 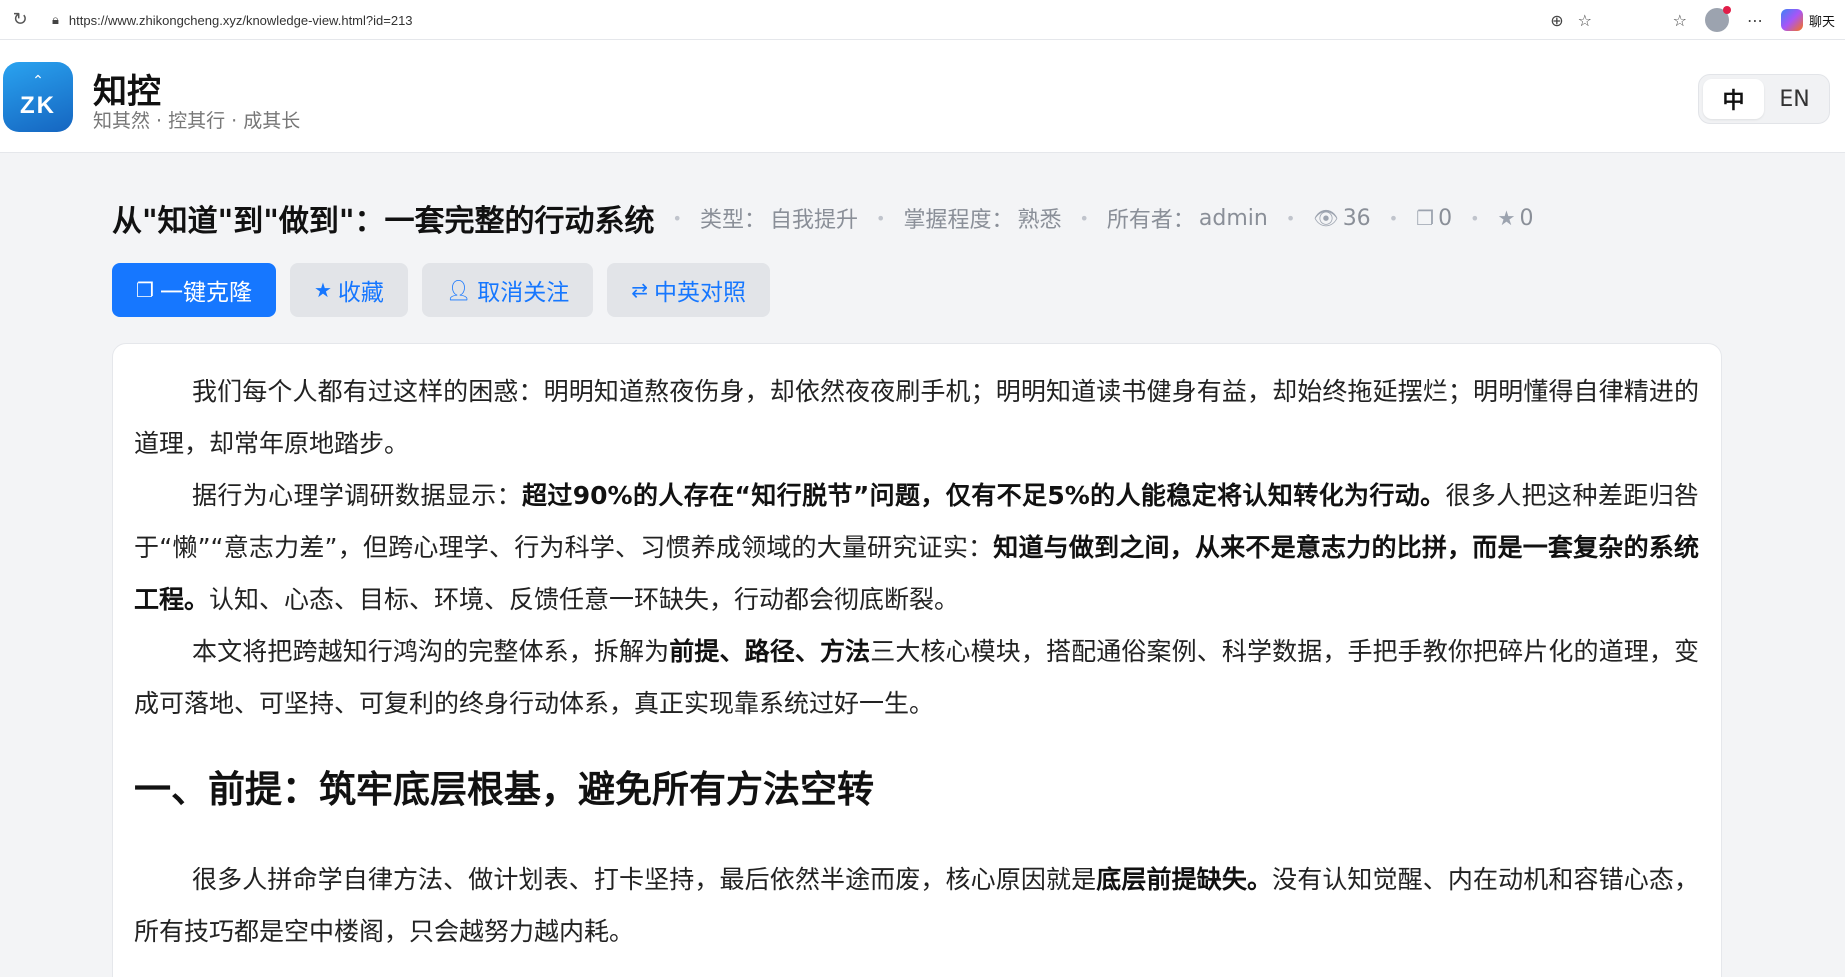 What do you see at coordinates (1150, 220) in the screenshot?
I see `doc-owner-label: 所有者：` at bounding box center [1150, 220].